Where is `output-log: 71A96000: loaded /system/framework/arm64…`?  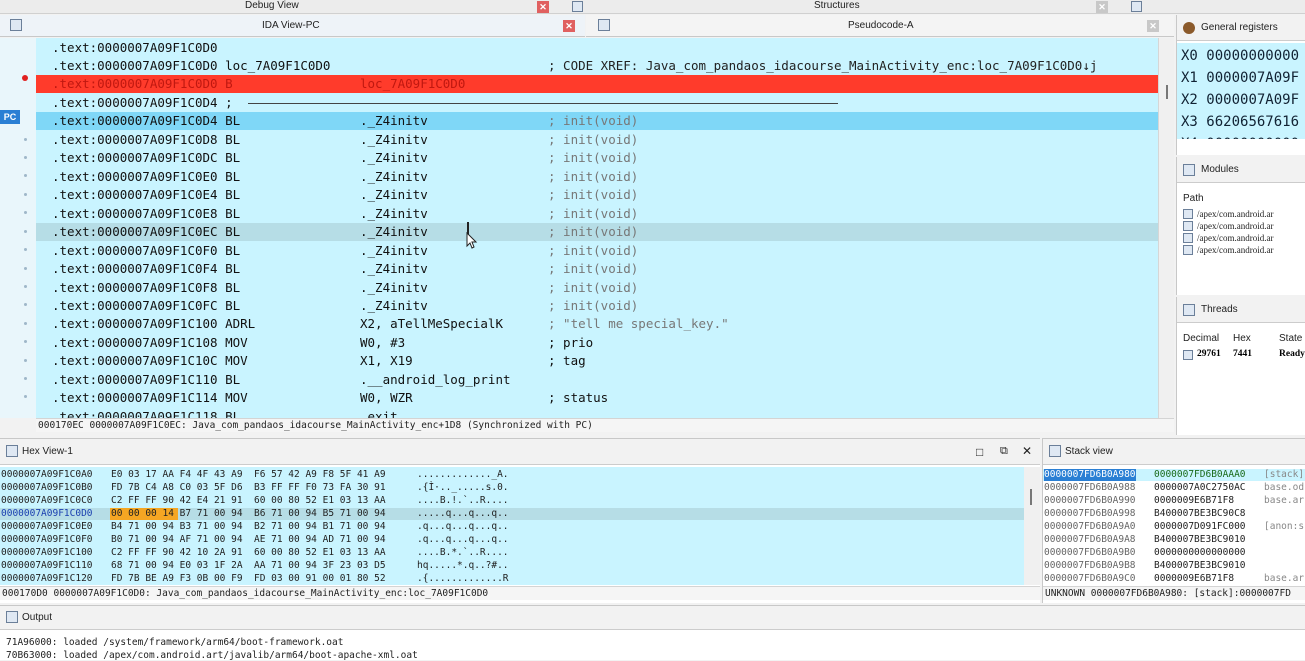 output-log: 71A96000: loaded /system/framework/arm64… is located at coordinates (652, 647).